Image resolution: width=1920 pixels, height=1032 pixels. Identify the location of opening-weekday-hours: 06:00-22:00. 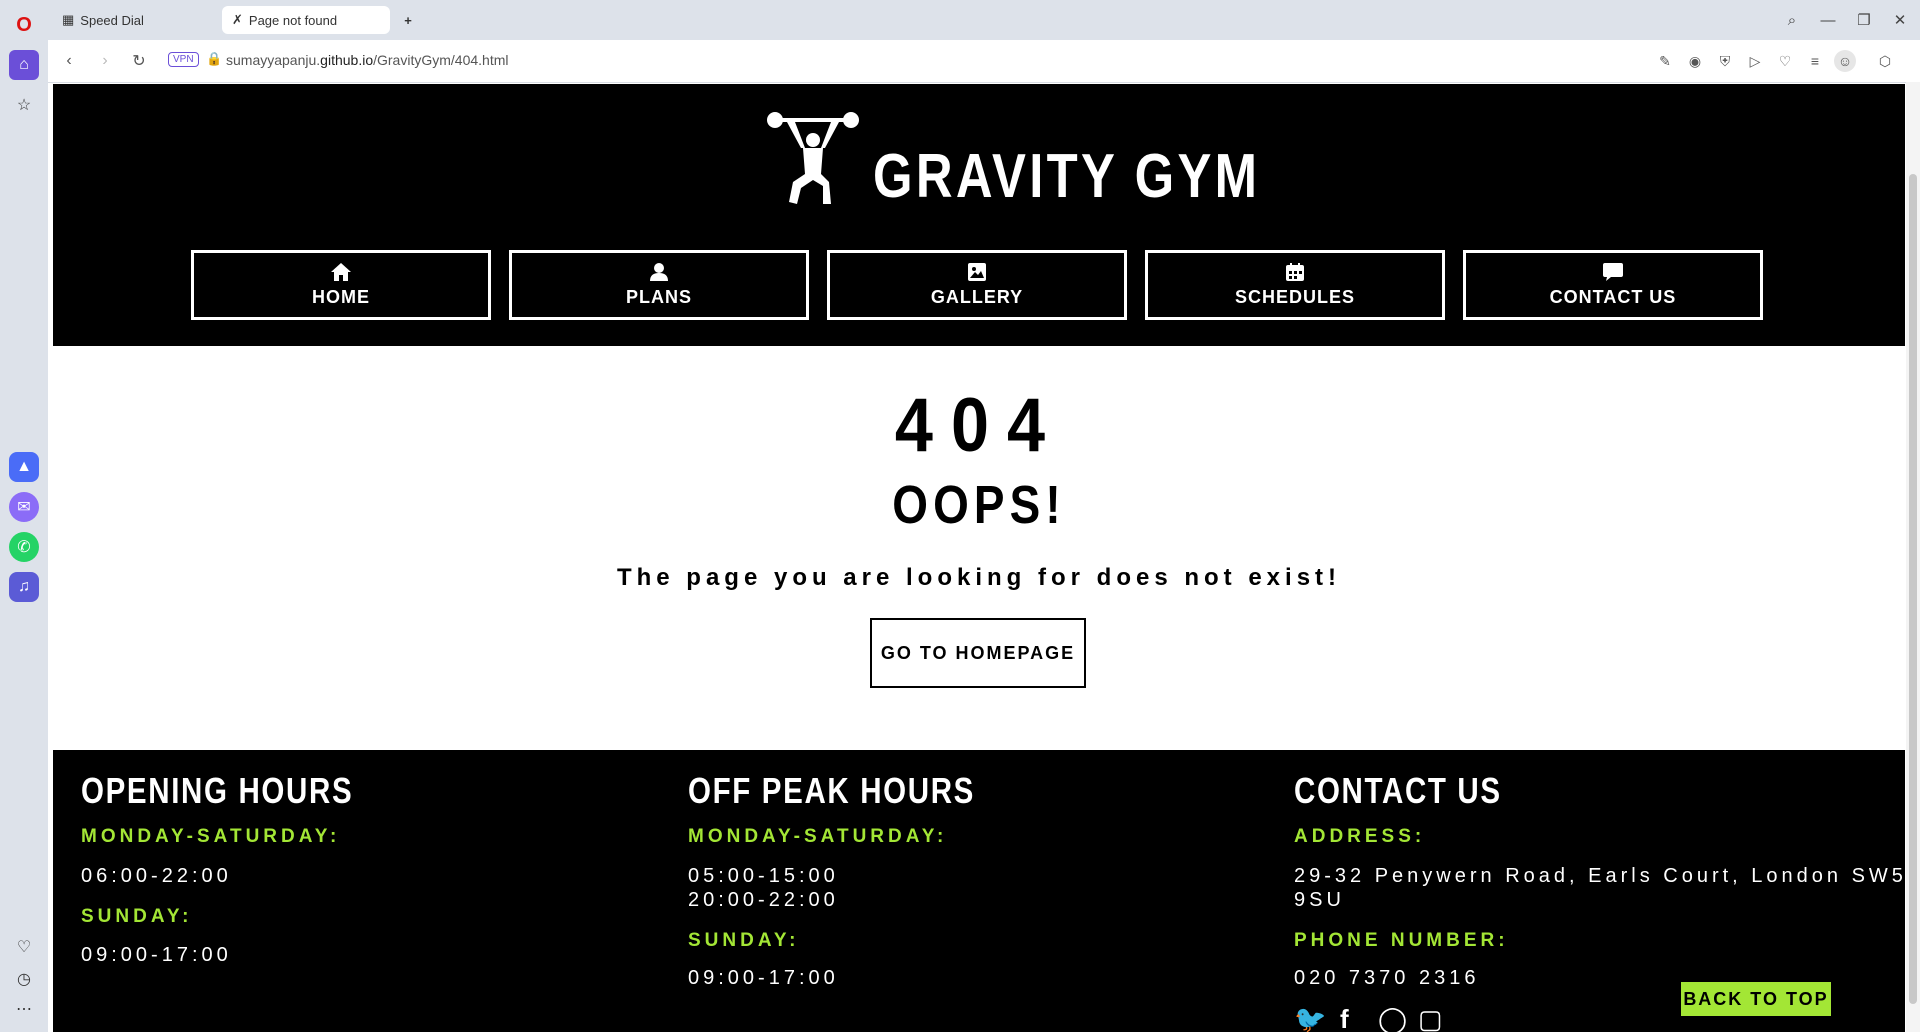
(156, 876).